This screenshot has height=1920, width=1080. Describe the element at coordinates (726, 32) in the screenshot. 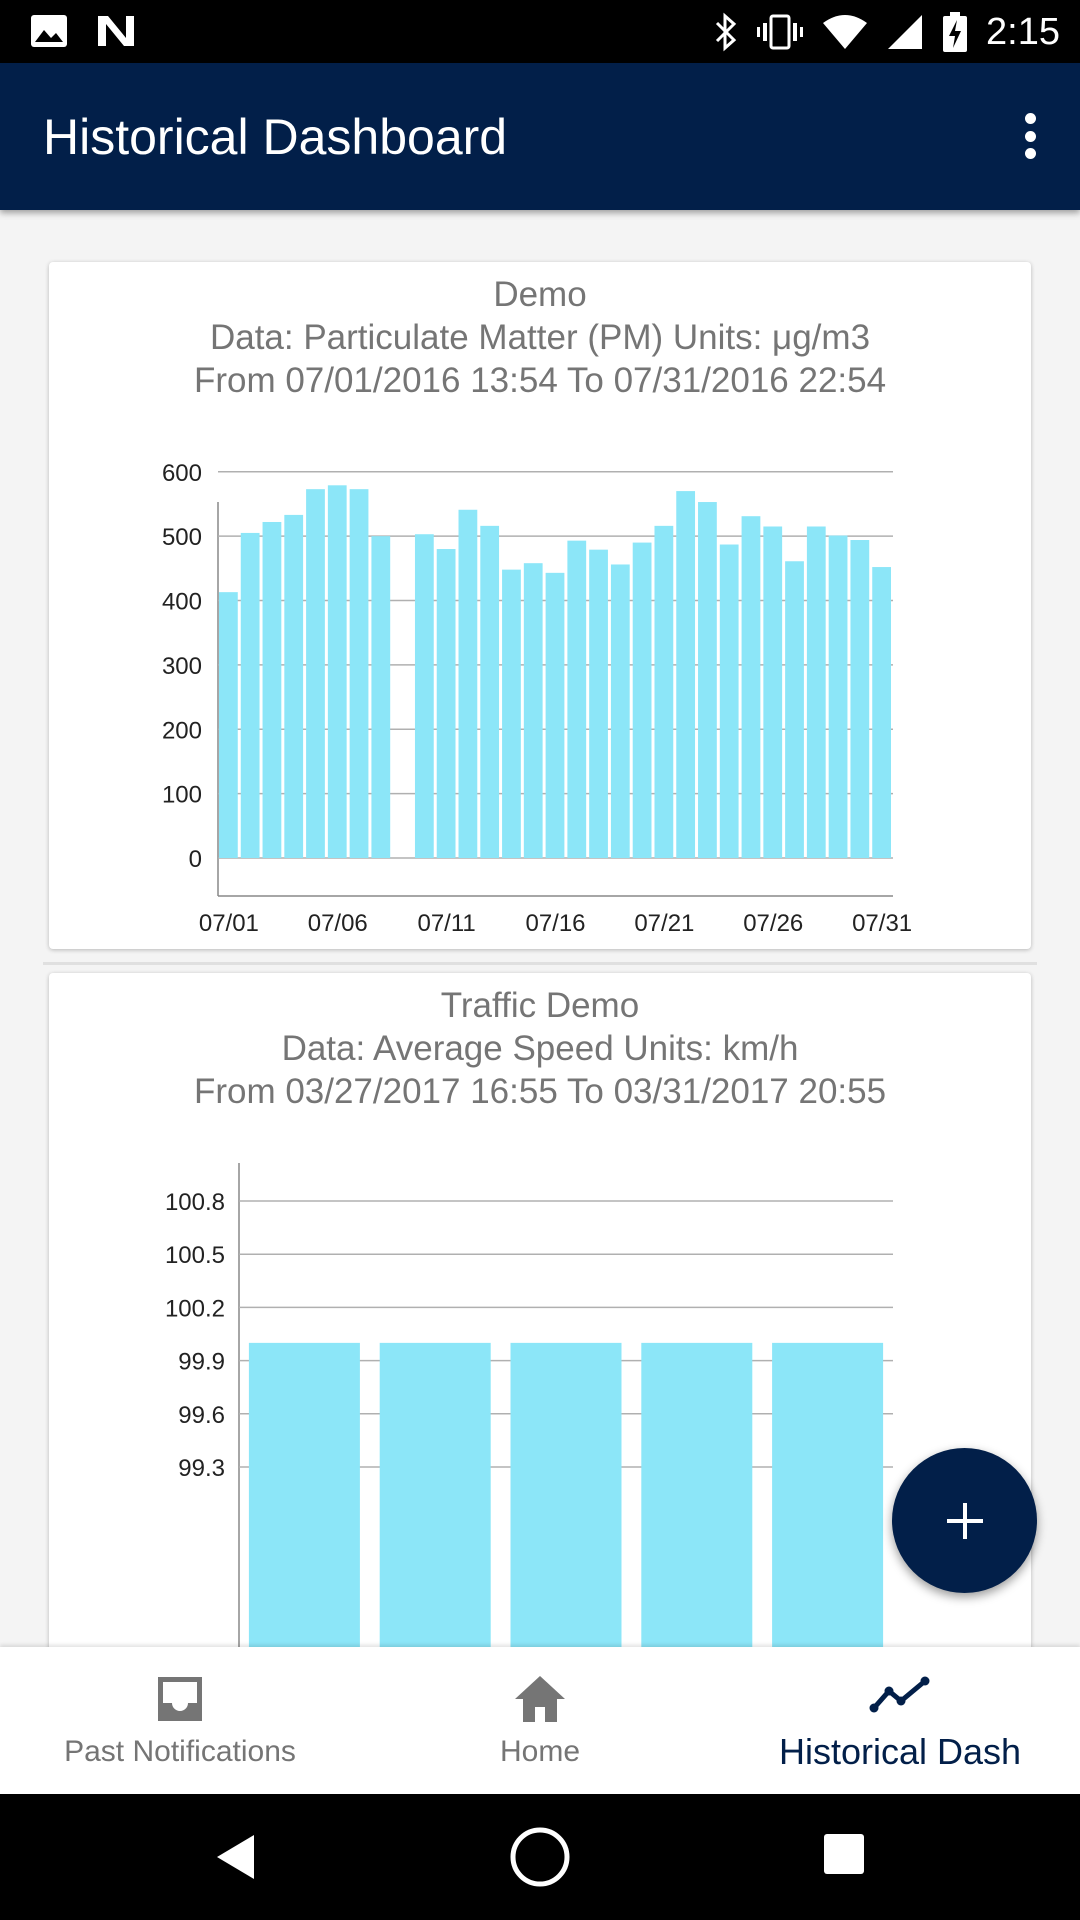

I see `bluetooth-icon` at that location.